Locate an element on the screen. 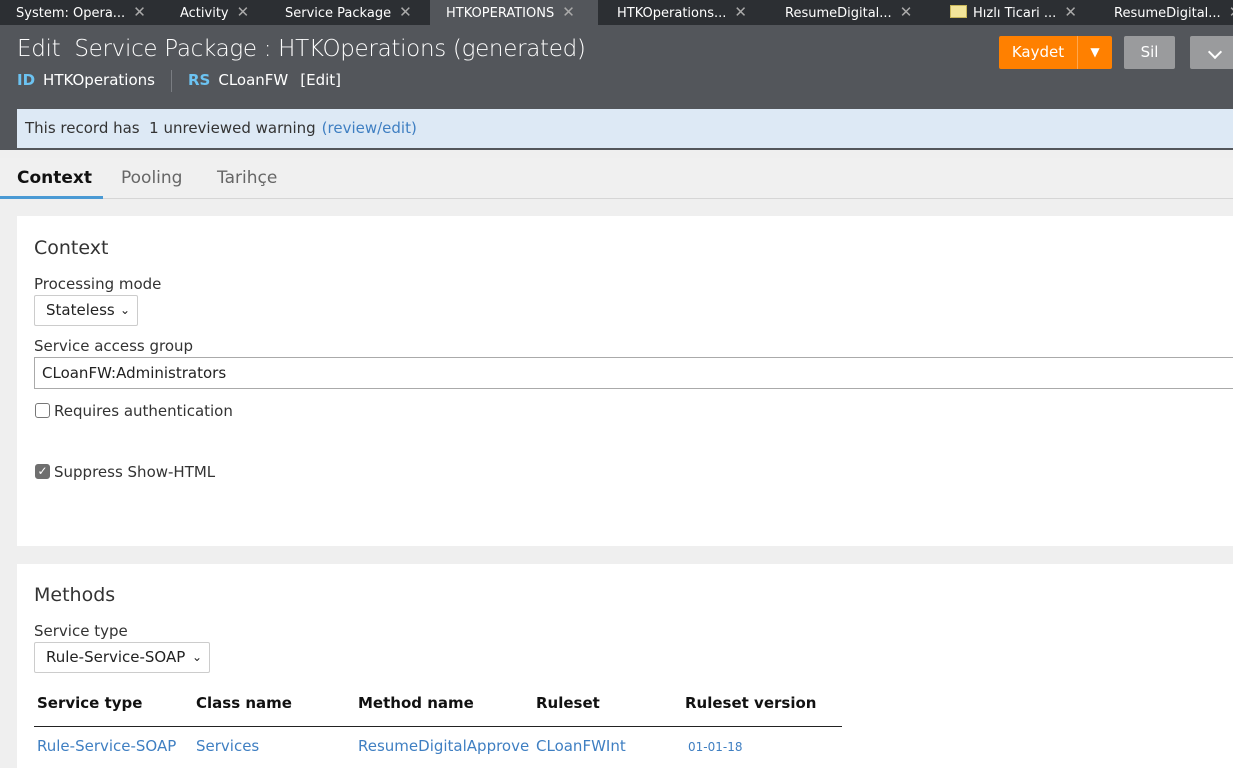 The height and width of the screenshot is (768, 1233). window-tab: Service Package ✕ is located at coordinates (340, 12).